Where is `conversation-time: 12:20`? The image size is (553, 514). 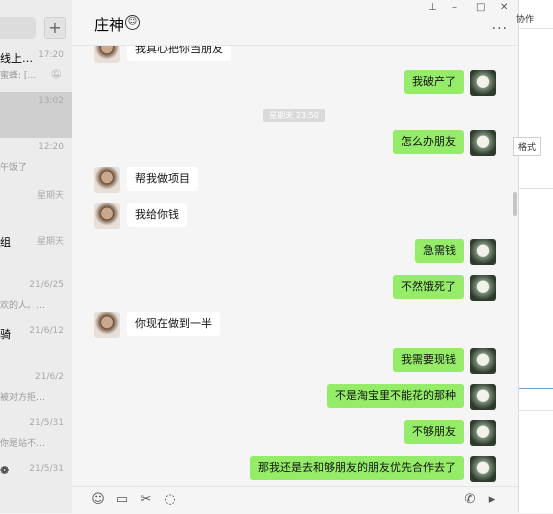
conversation-time: 12:20 is located at coordinates (51, 147).